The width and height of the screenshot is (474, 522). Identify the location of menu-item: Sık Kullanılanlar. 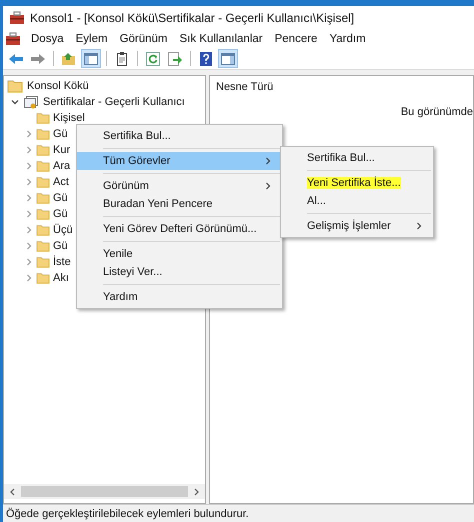
(221, 39).